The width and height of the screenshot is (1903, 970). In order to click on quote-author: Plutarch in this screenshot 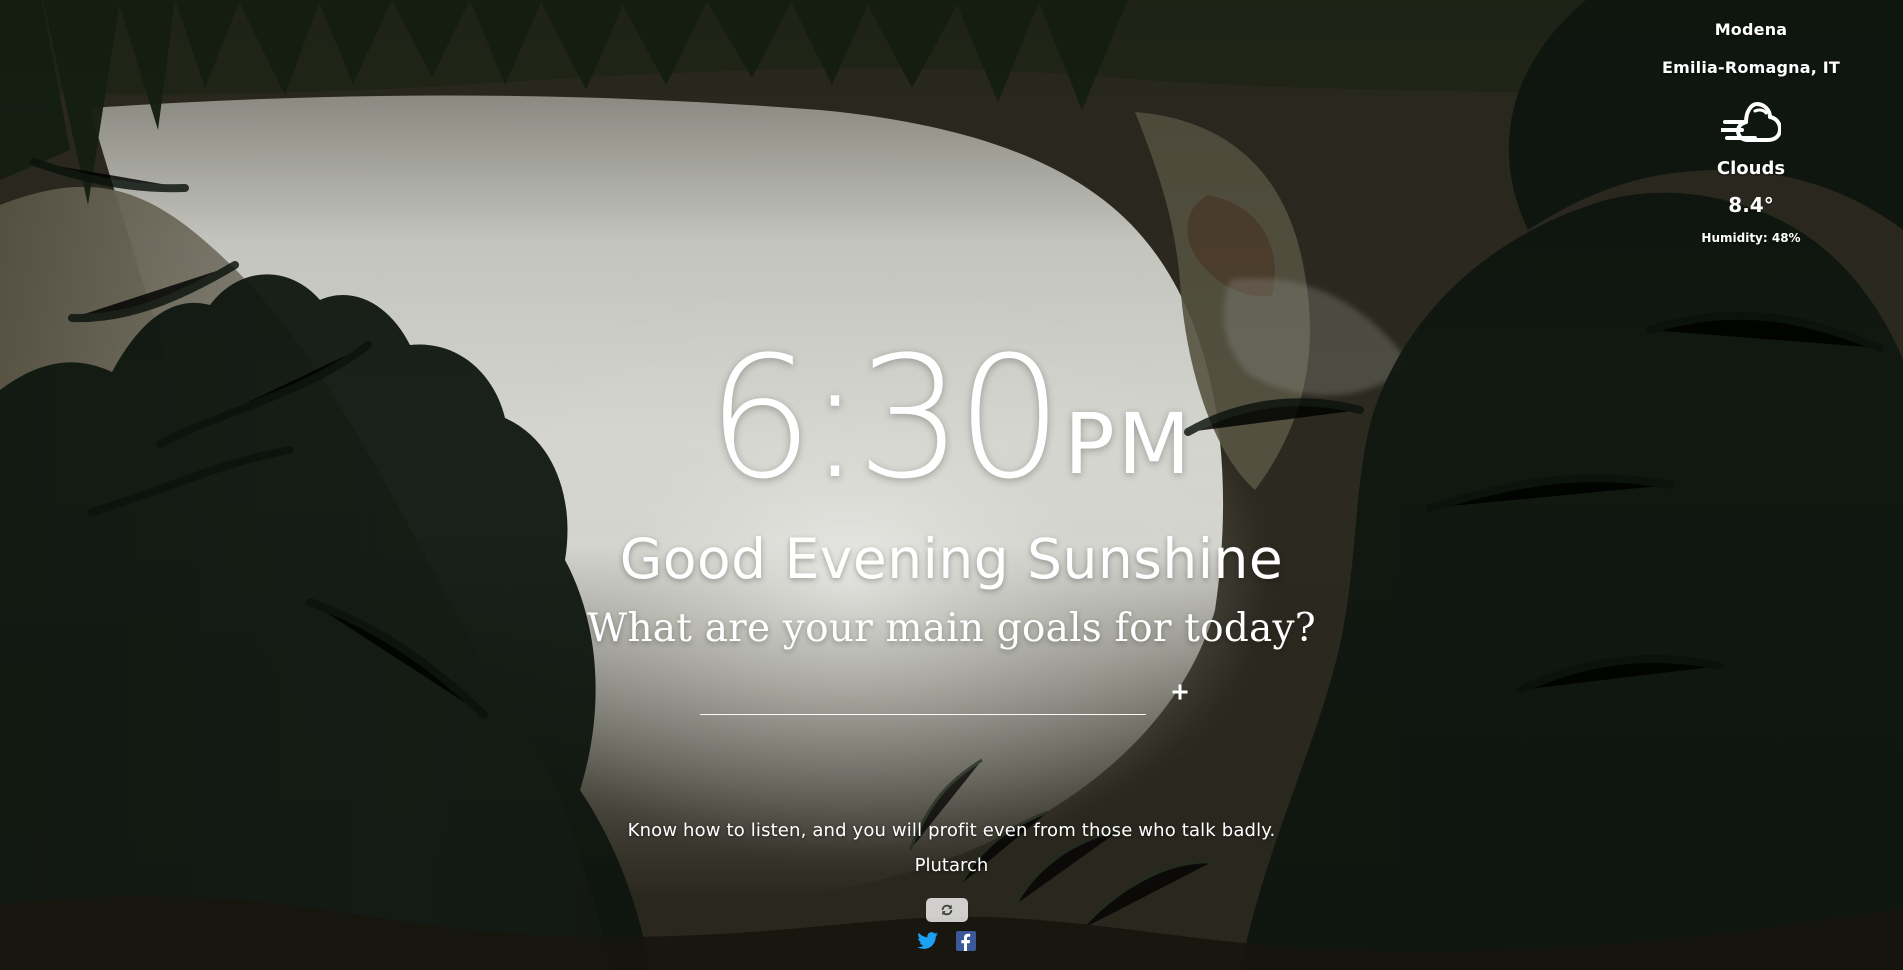, I will do `click(951, 865)`.